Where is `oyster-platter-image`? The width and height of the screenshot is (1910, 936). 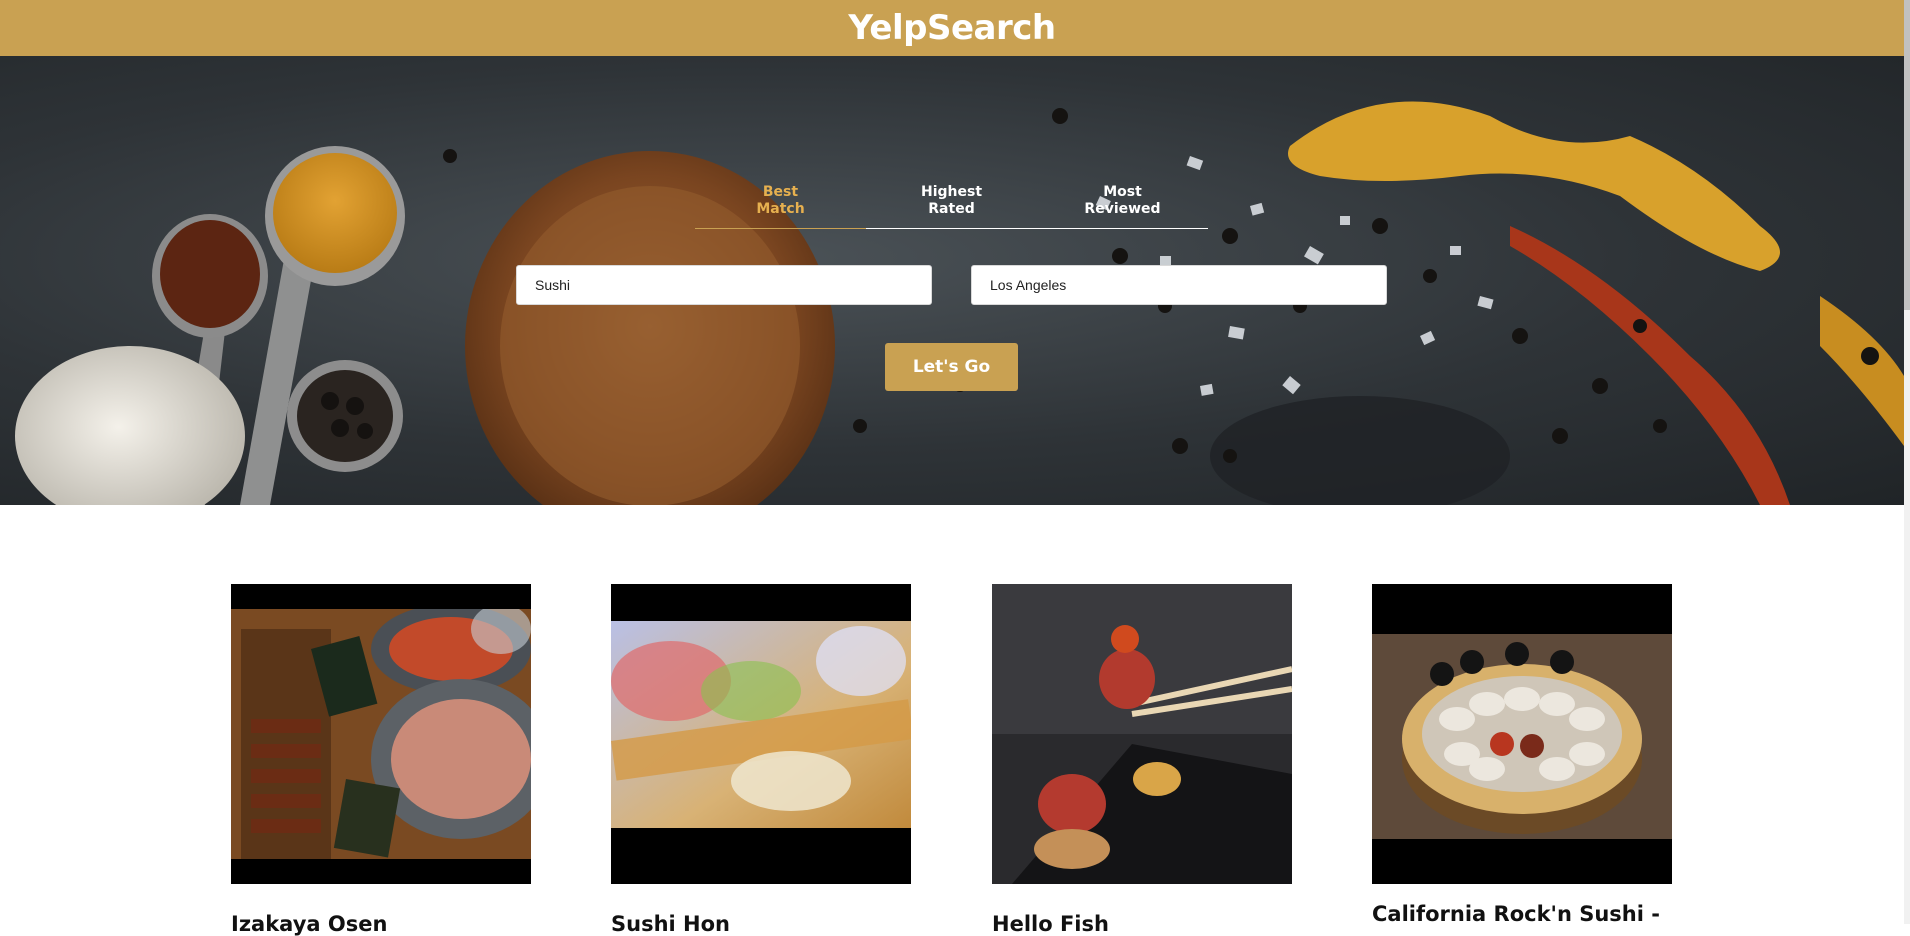
oyster-platter-image is located at coordinates (1522, 736).